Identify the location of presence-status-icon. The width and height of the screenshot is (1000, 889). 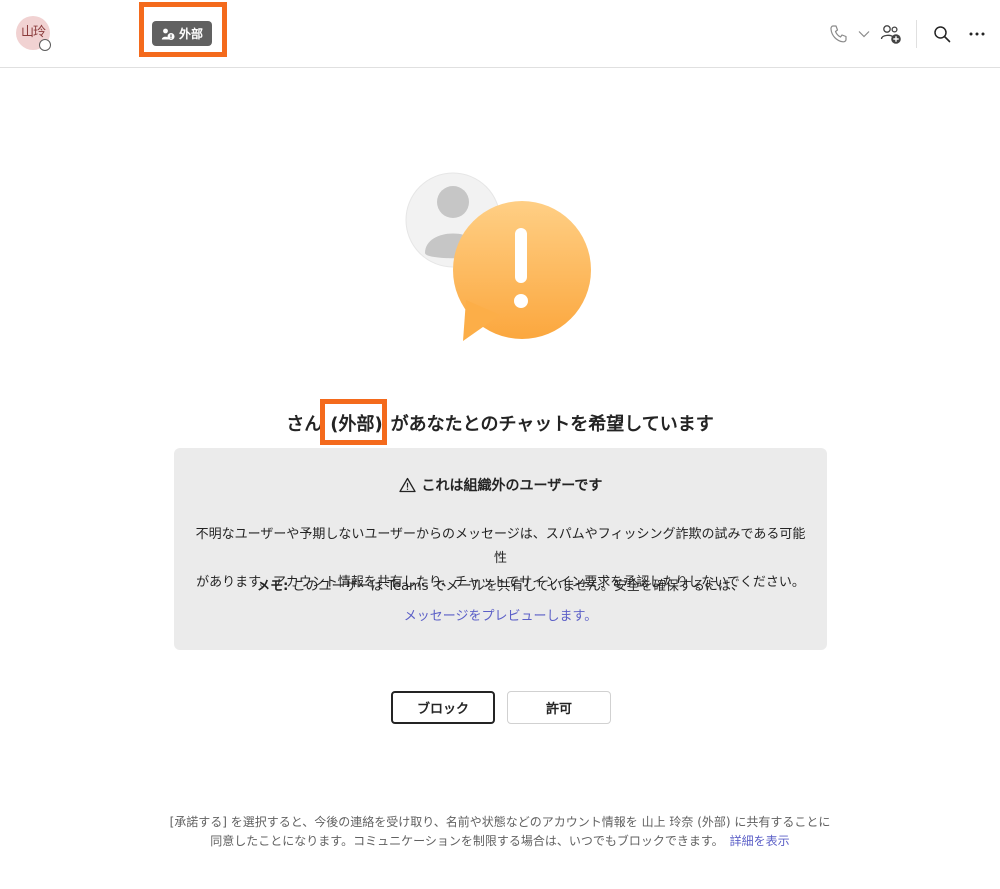
(45, 45).